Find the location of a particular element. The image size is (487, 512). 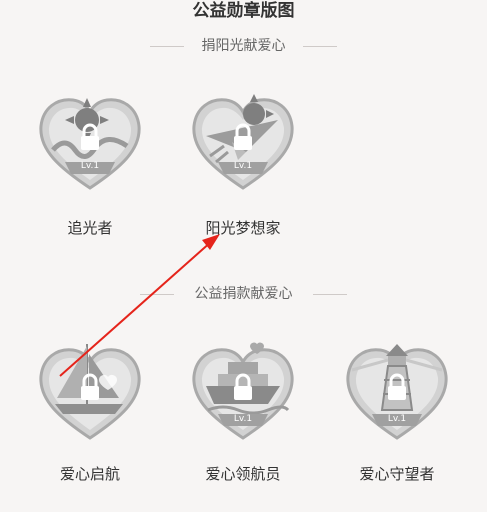

page-title: 公益勋章版图 is located at coordinates (243, 11).